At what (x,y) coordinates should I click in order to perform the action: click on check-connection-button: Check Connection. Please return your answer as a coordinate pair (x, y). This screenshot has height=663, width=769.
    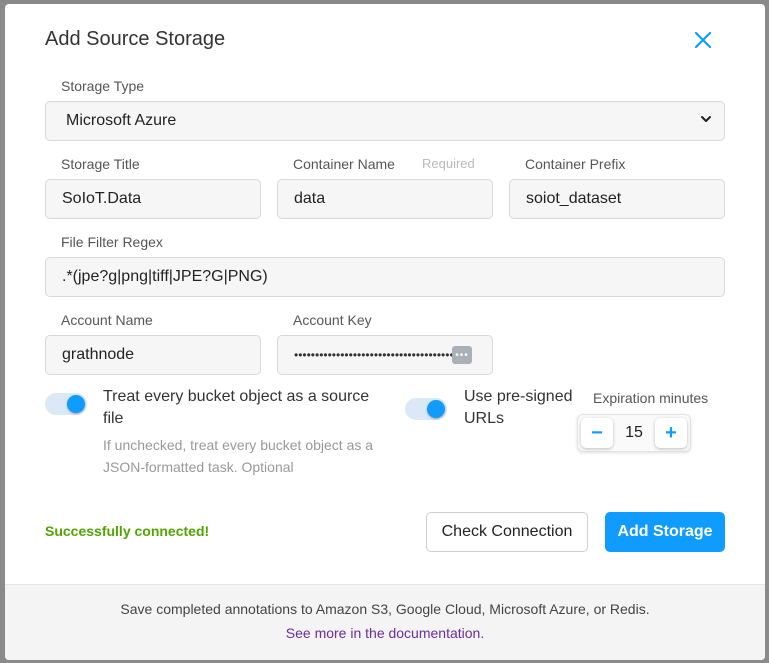
    Looking at the image, I should click on (507, 532).